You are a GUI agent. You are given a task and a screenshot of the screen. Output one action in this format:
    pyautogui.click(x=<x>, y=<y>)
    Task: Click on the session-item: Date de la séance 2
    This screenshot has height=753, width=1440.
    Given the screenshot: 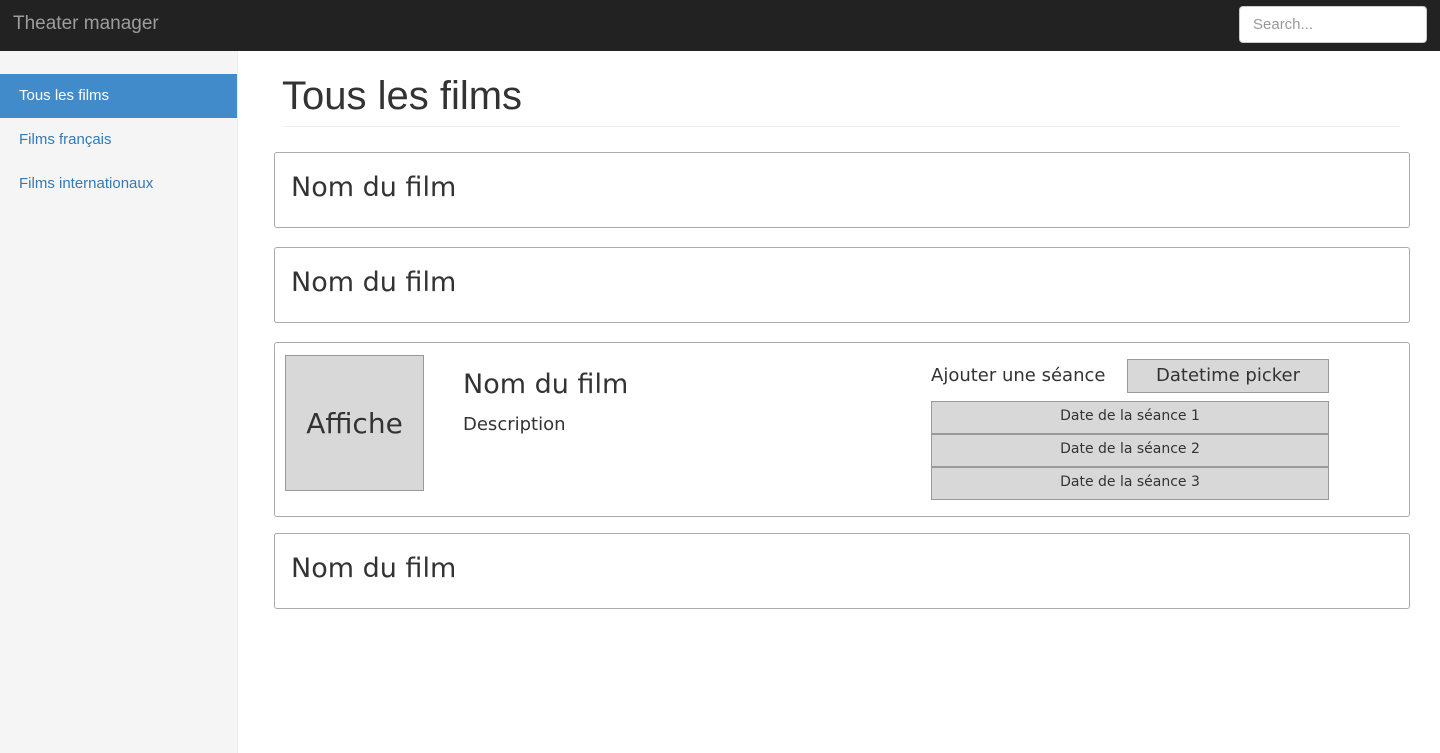 What is the action you would take?
    pyautogui.click(x=1130, y=450)
    